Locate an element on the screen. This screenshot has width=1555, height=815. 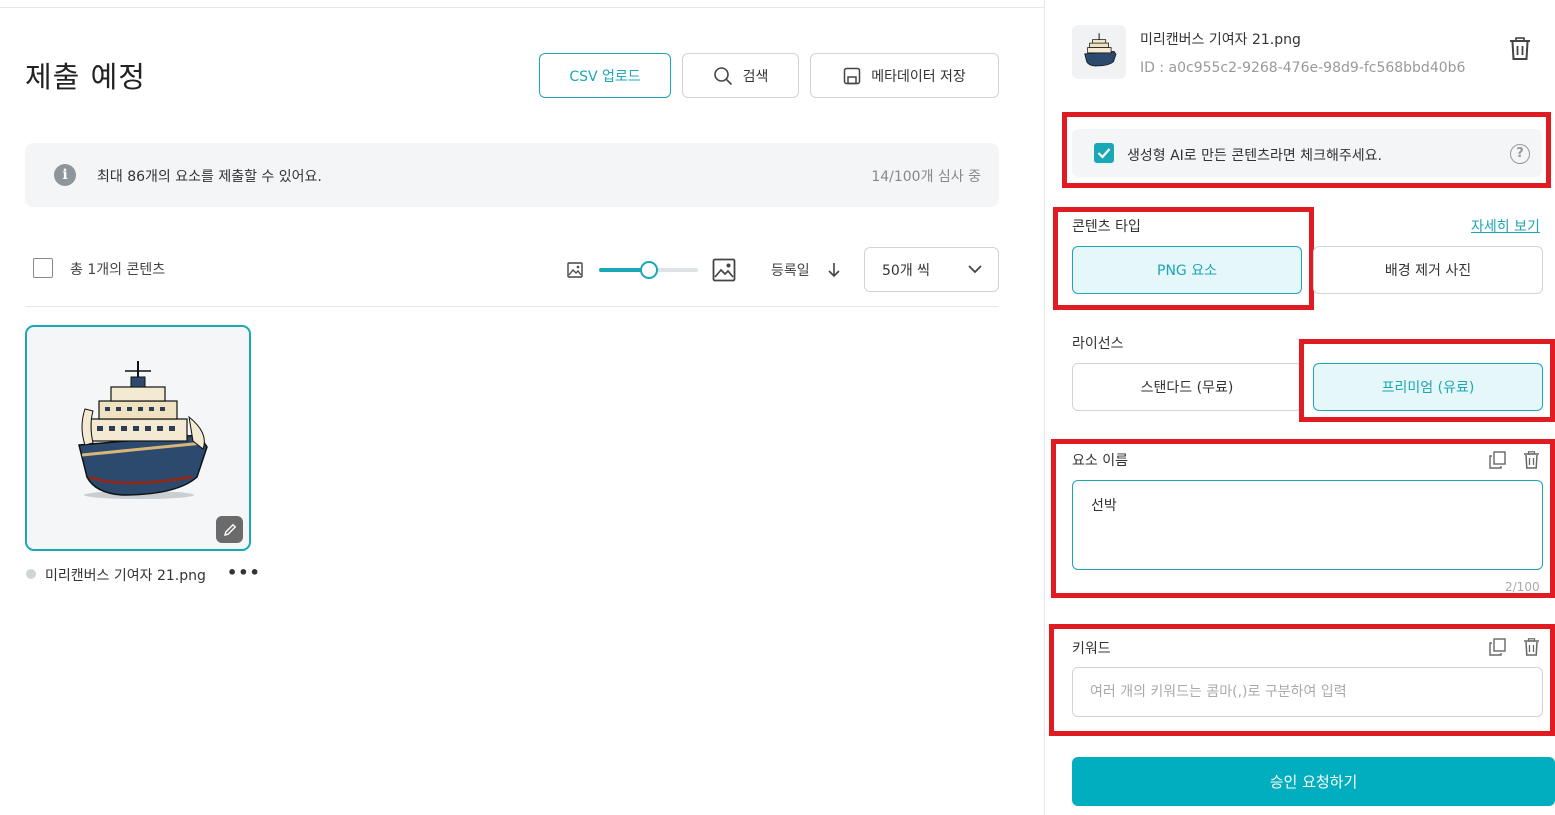
delete-file-trash-icon is located at coordinates (1520, 49).